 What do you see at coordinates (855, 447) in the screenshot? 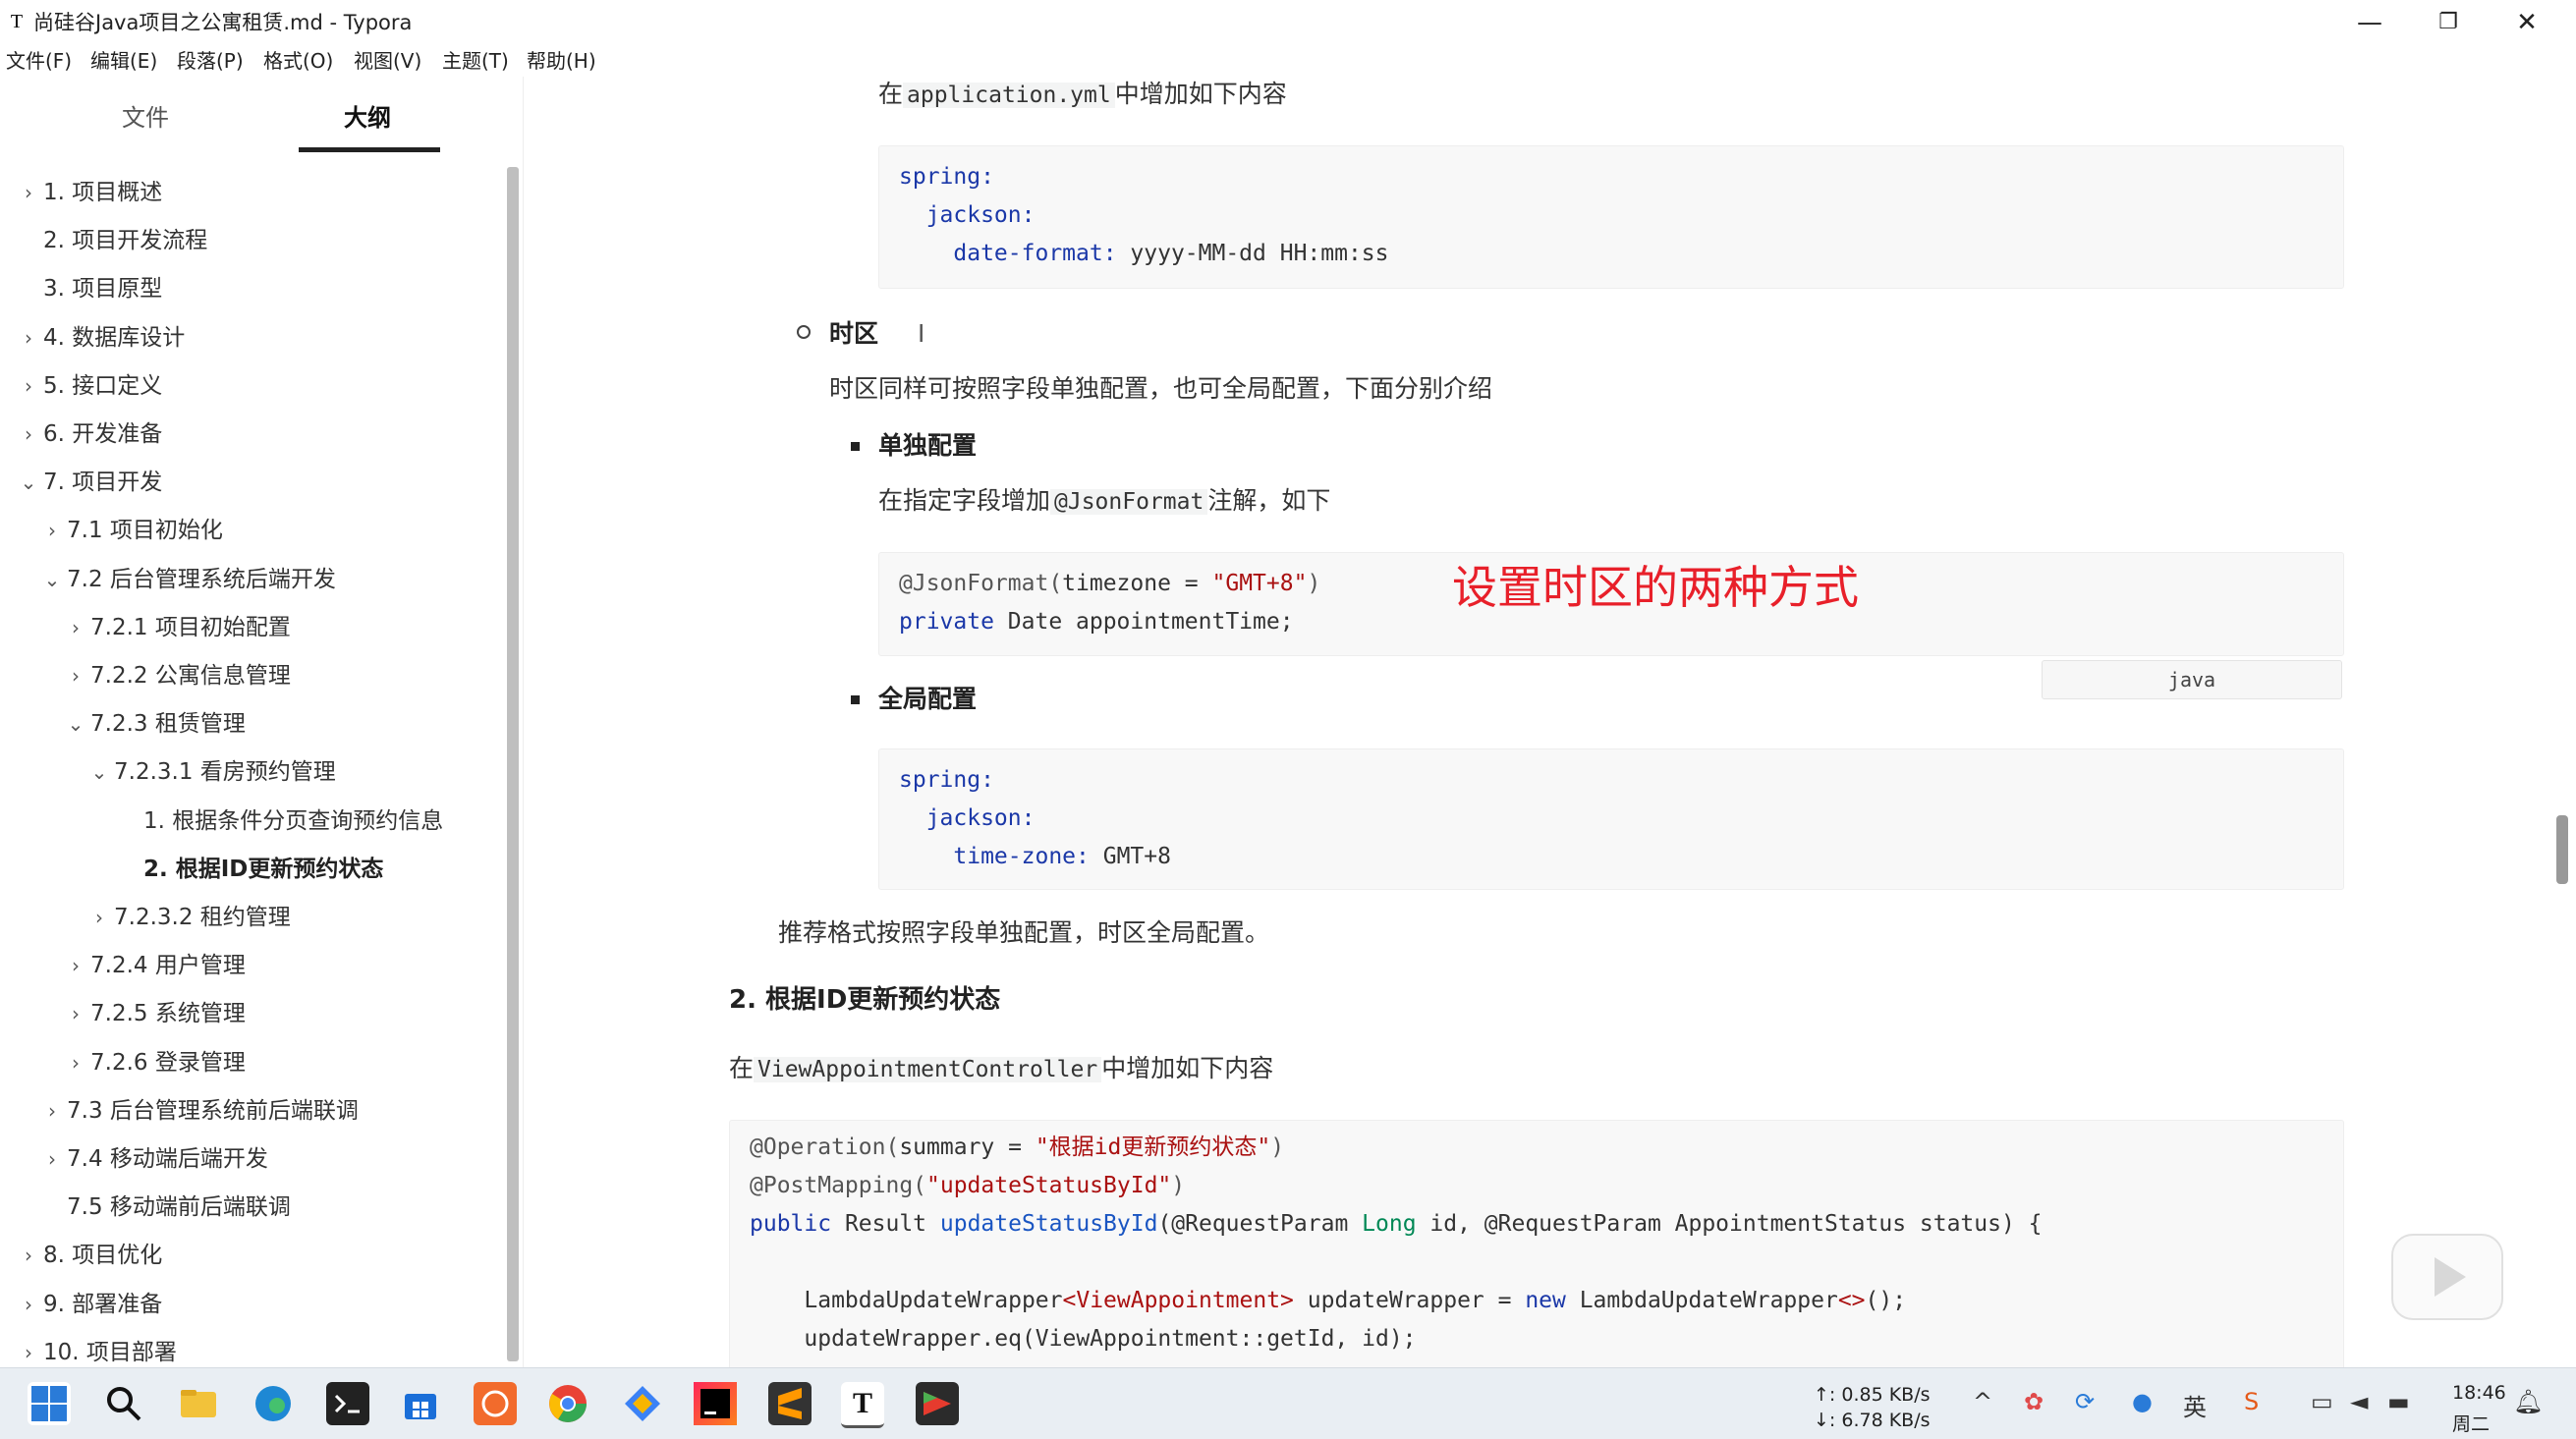
I see `list-bullet` at bounding box center [855, 447].